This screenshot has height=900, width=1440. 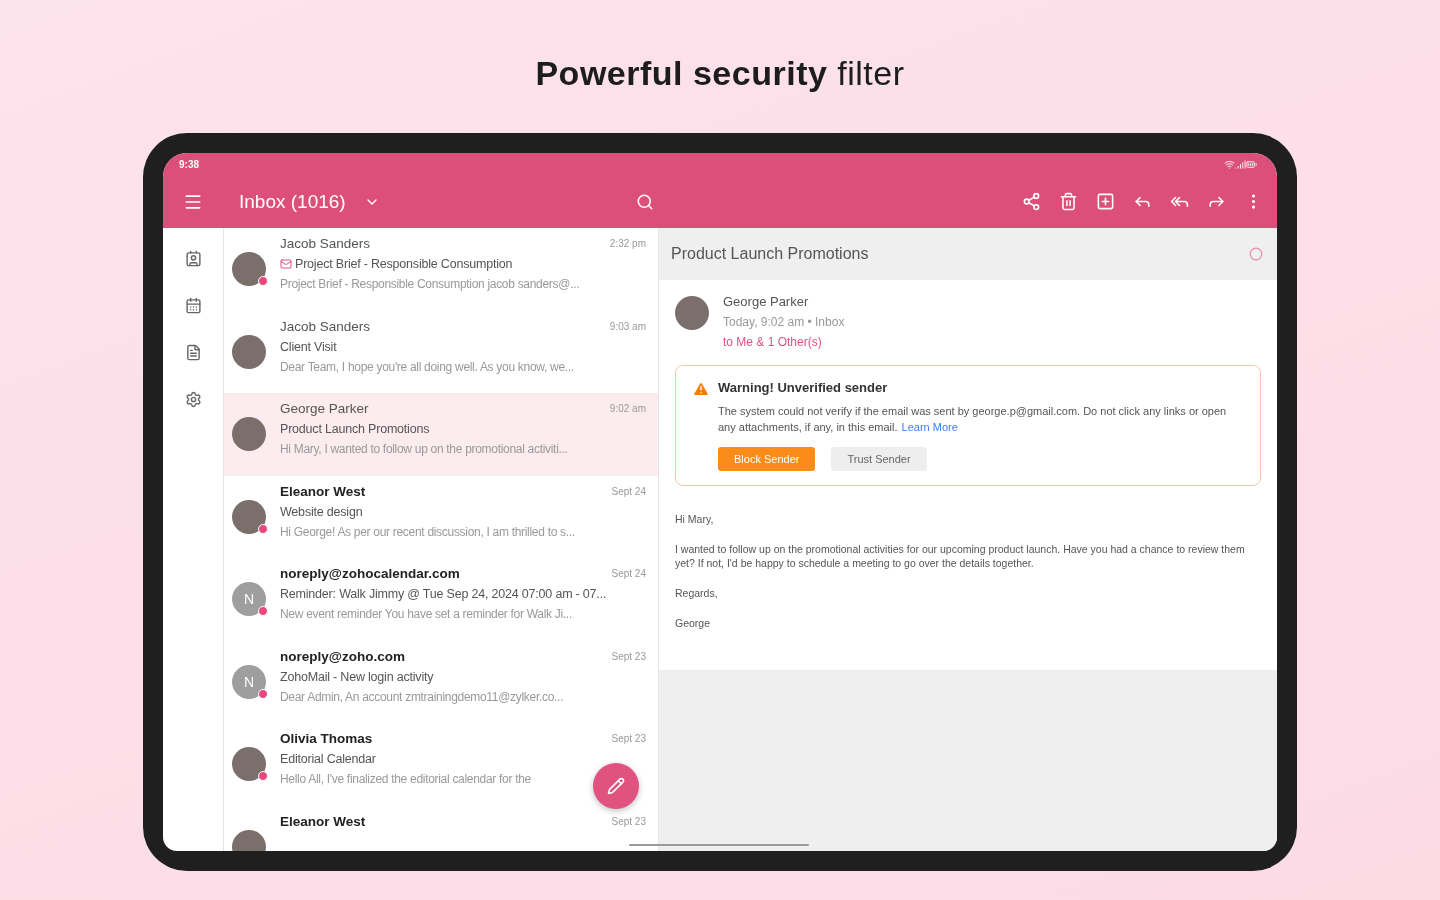 I want to click on headline: Powerful security filter, so click(x=720, y=73).